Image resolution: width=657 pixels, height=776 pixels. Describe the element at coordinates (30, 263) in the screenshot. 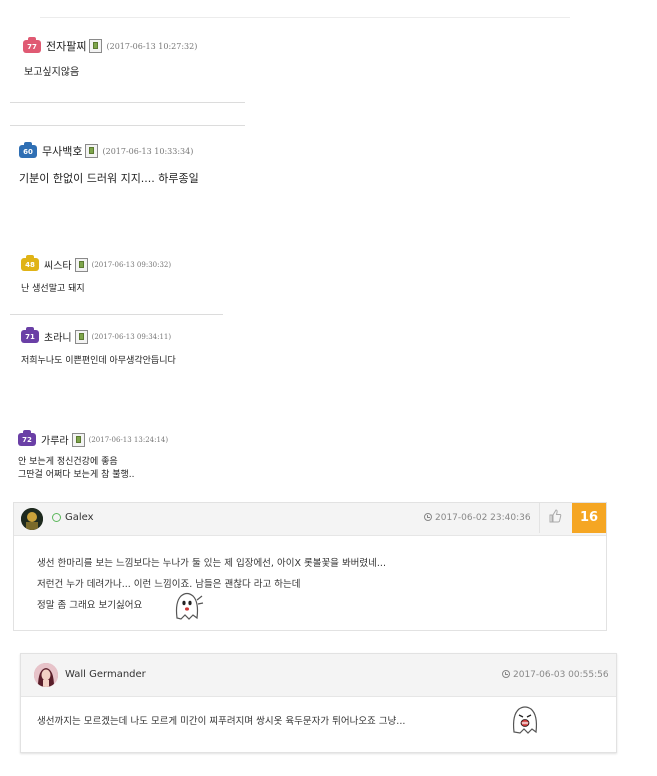

I see `level-badge-icon: 48` at that location.